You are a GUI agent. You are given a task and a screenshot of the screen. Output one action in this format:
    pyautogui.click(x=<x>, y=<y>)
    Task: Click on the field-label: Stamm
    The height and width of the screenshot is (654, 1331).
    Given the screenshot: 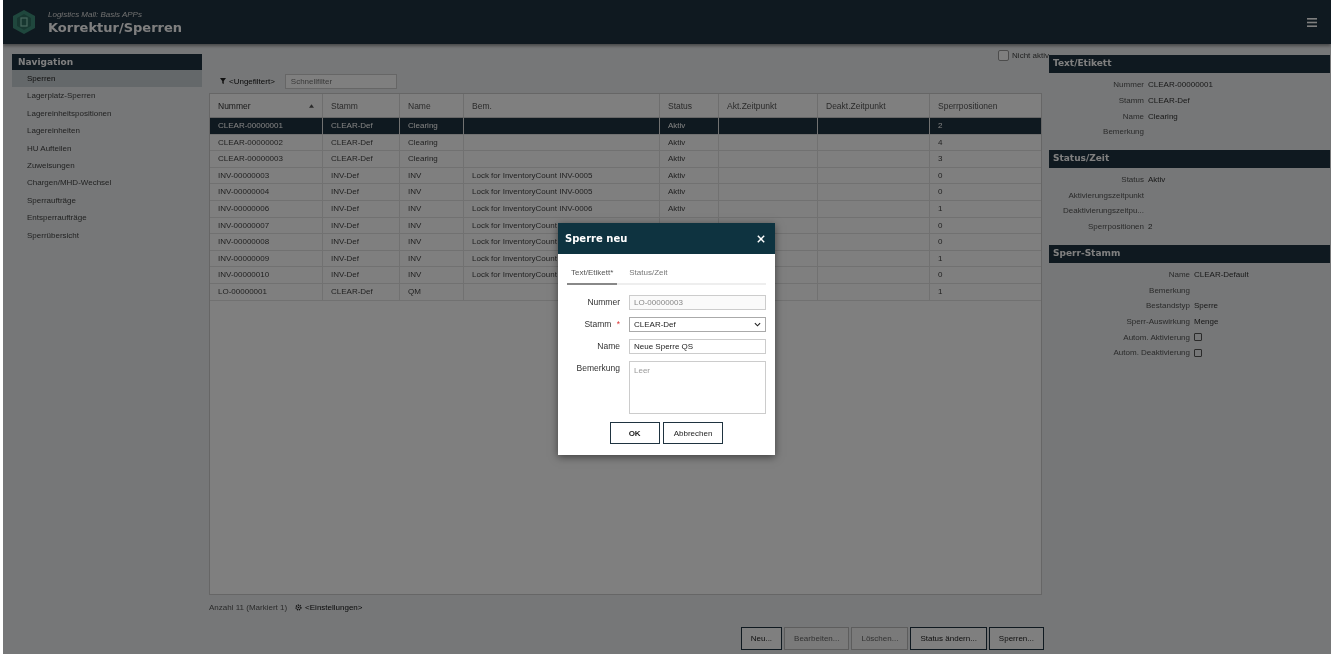 What is the action you would take?
    pyautogui.click(x=1130, y=101)
    